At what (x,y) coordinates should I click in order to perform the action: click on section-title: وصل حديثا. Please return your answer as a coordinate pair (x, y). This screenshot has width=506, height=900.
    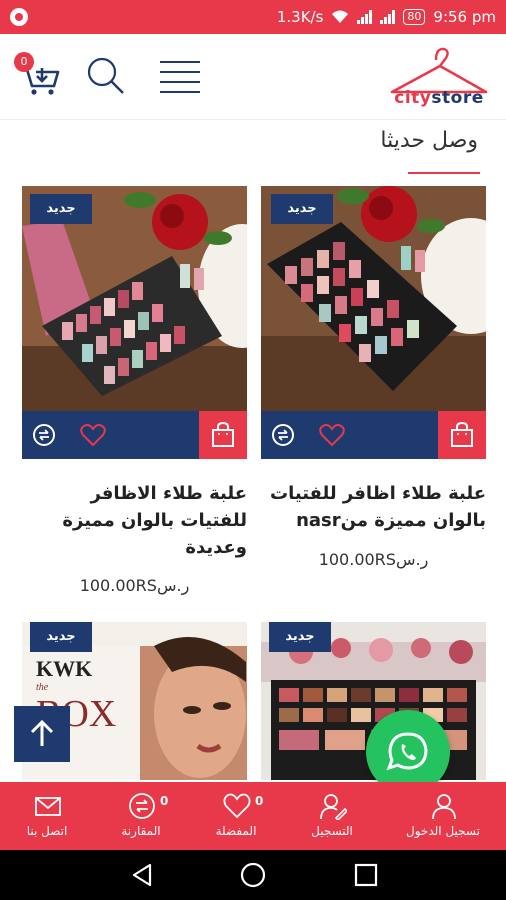
    Looking at the image, I should click on (429, 140).